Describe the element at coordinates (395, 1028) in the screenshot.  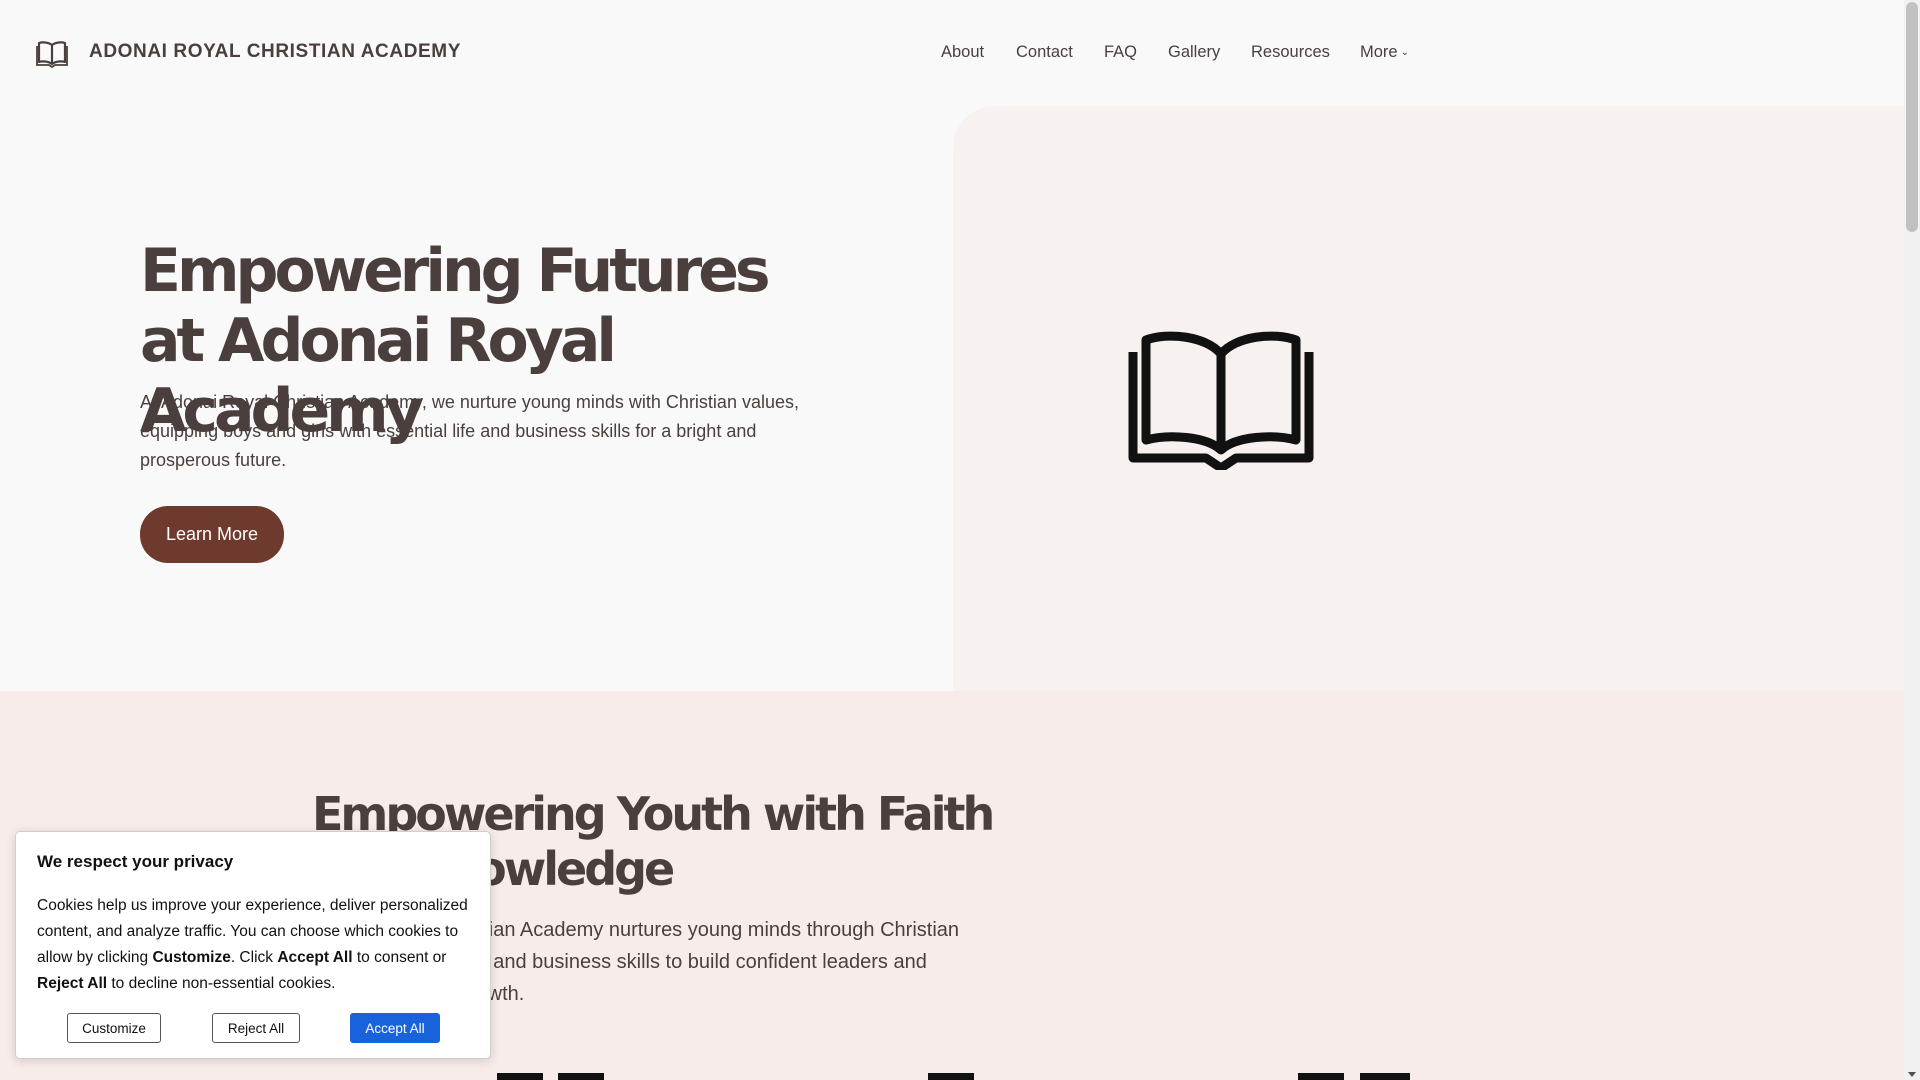
I see `cookie-accept-button: Accept All` at that location.